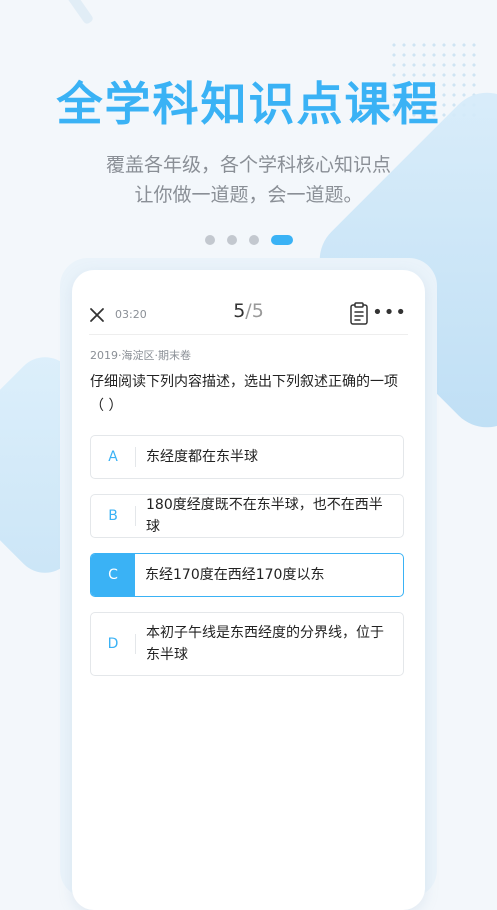  Describe the element at coordinates (248, 180) in the screenshot. I see `hero-subtitle: 覆盖各年级，各个学科核心知识点 让你做一道题，会一道题。` at that location.